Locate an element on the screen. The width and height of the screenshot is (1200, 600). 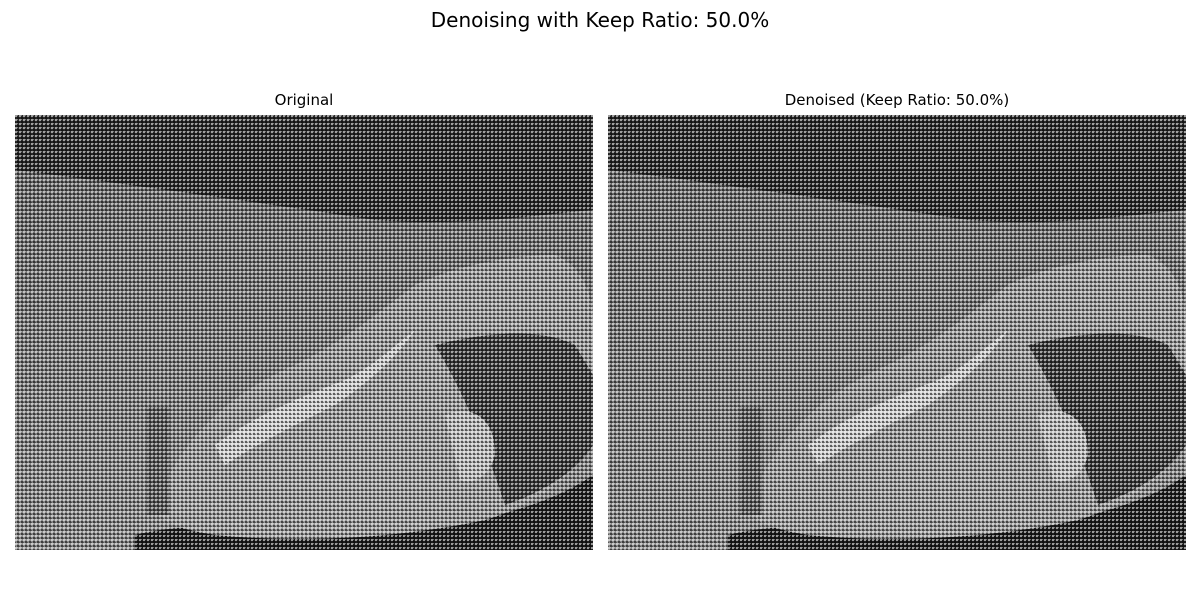
original-panel-title: Original is located at coordinates (304, 100).